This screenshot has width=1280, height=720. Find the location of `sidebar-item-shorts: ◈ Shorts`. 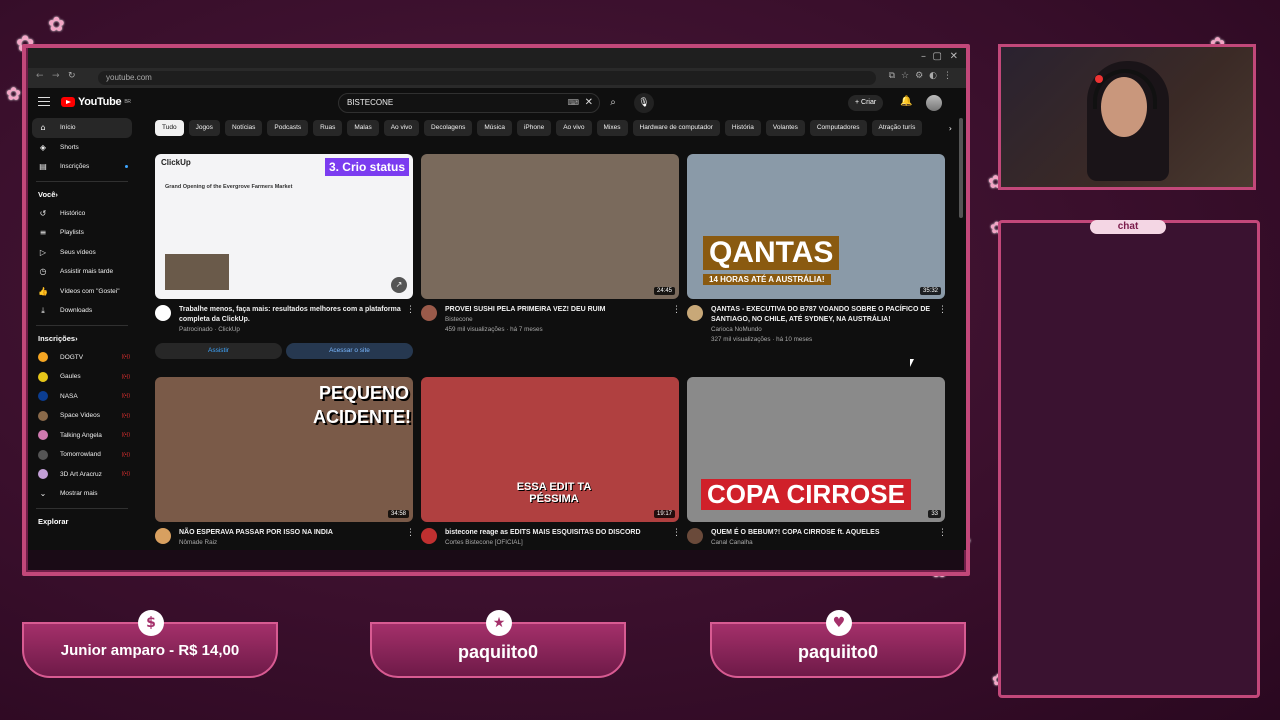

sidebar-item-shorts: ◈ Shorts is located at coordinates (82, 148).